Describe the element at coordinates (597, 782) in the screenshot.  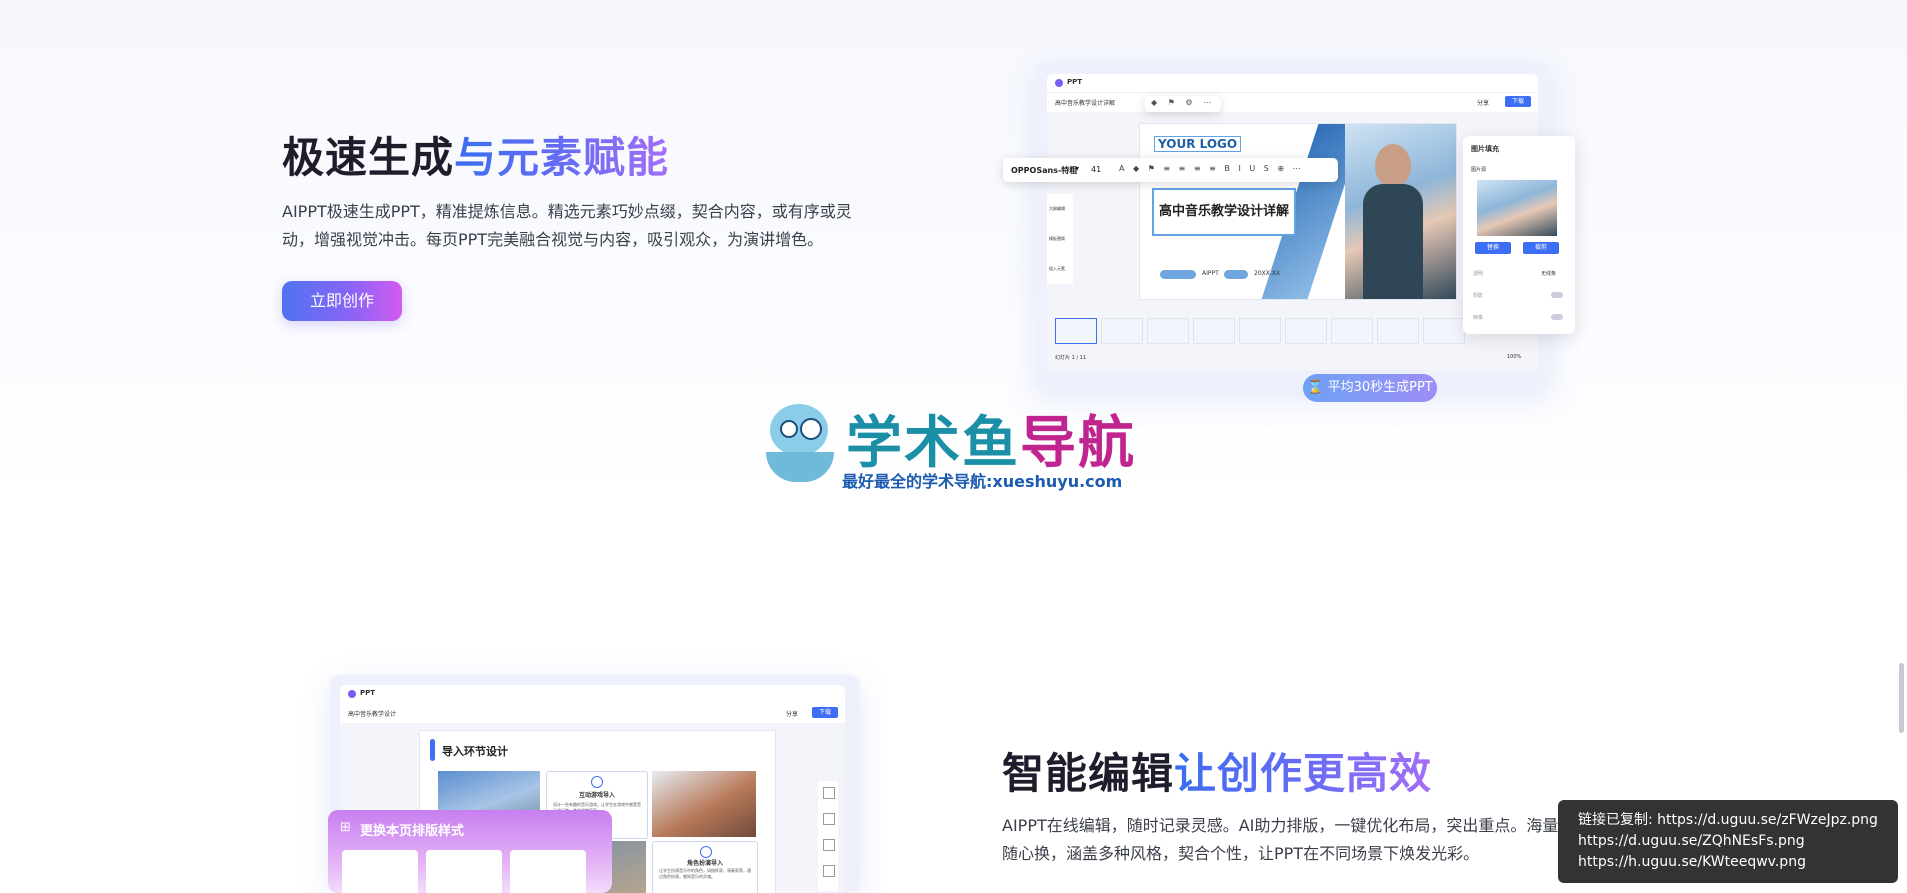
I see `card1-icon` at that location.